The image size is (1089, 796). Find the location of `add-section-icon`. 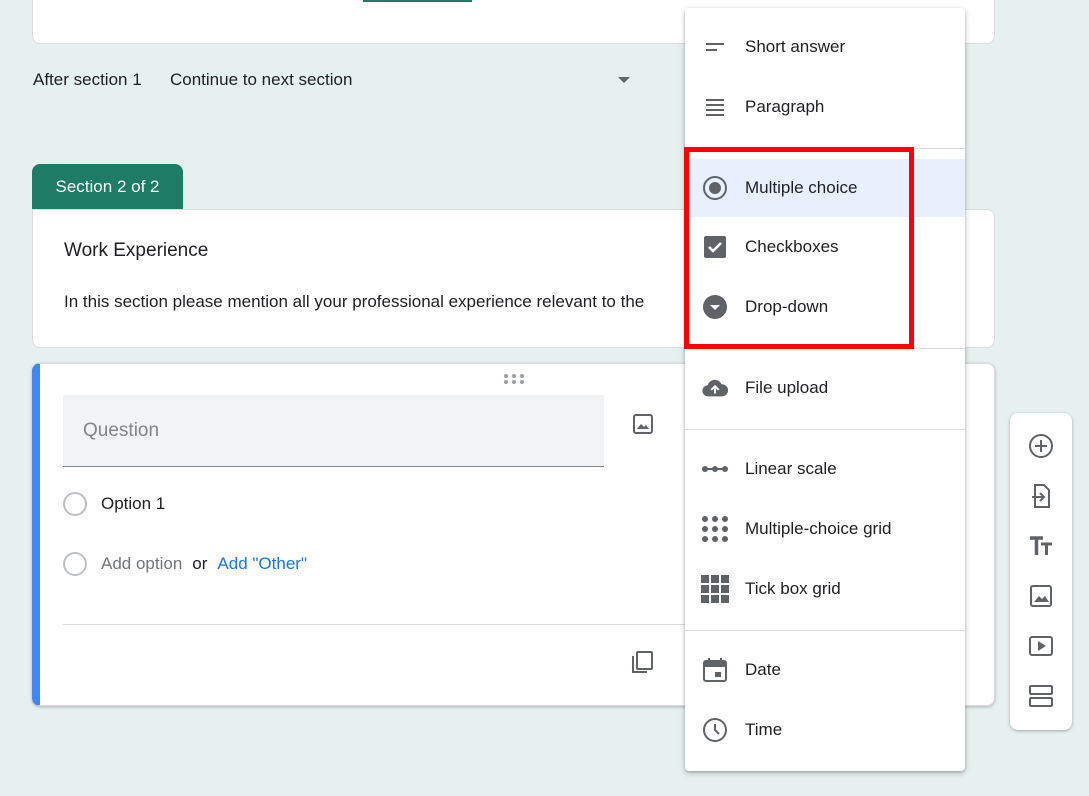

add-section-icon is located at coordinates (1041, 696).